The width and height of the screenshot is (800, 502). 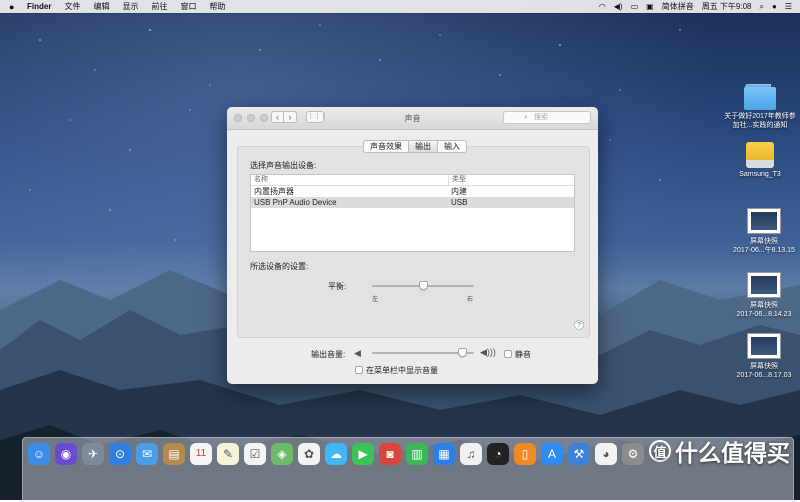 What do you see at coordinates (760, 155) in the screenshot?
I see `external-drive-icon` at bounding box center [760, 155].